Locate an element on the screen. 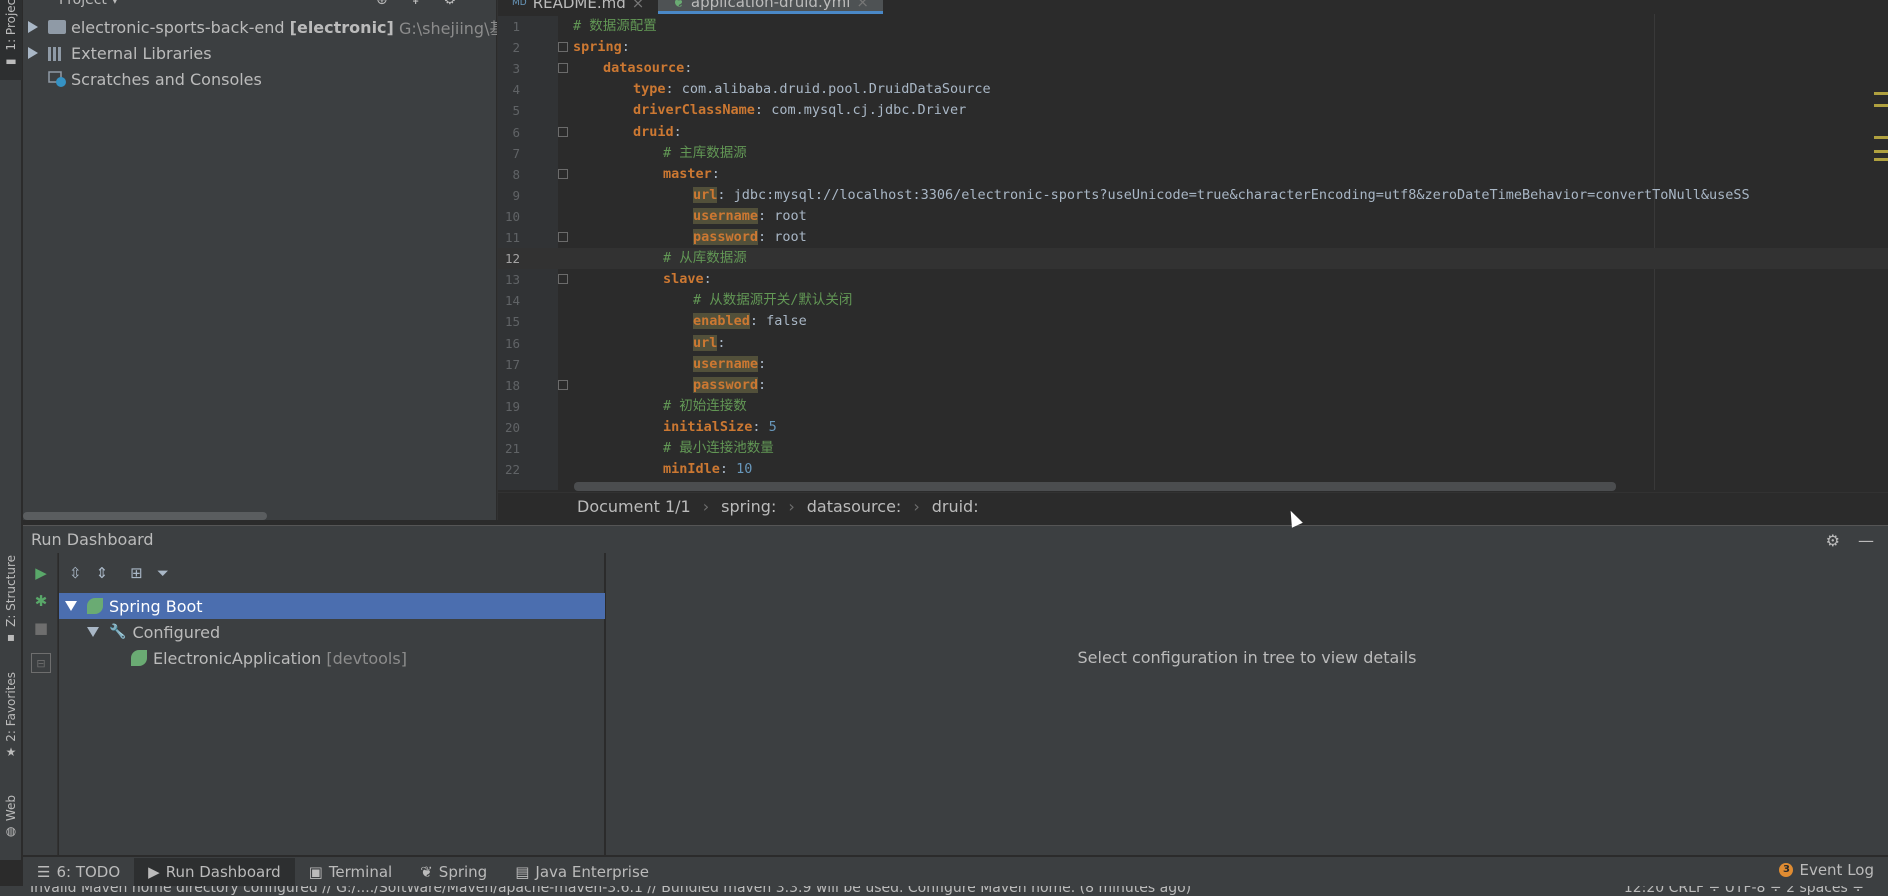  group-icon: ⊞ is located at coordinates (136, 573).